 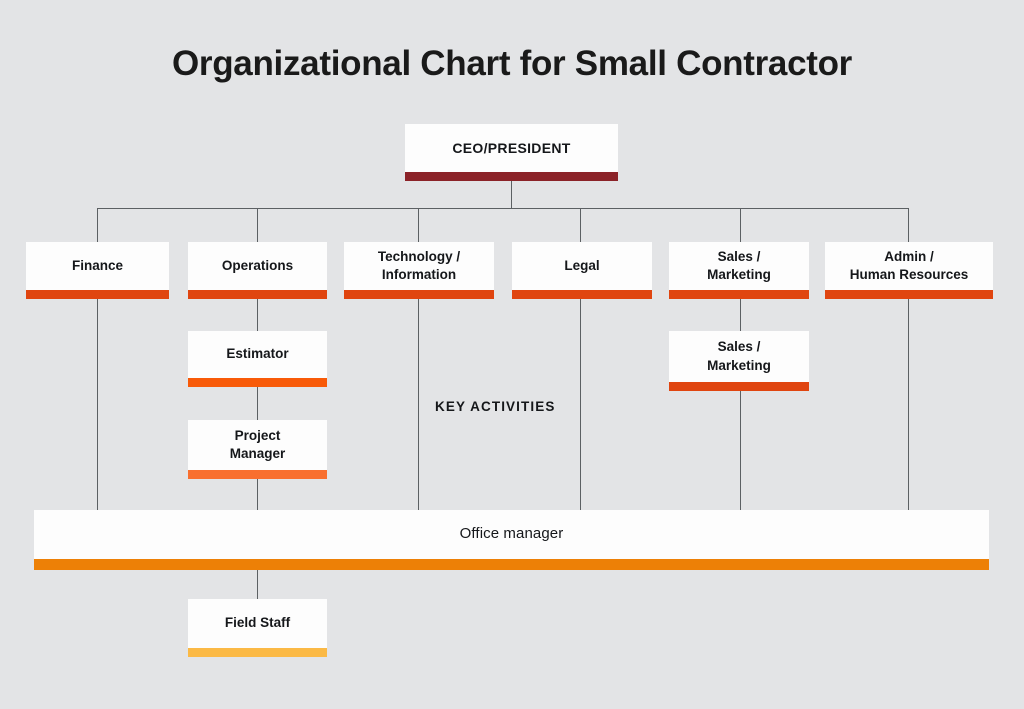 I want to click on node-estimator: Estimator, so click(x=257, y=359).